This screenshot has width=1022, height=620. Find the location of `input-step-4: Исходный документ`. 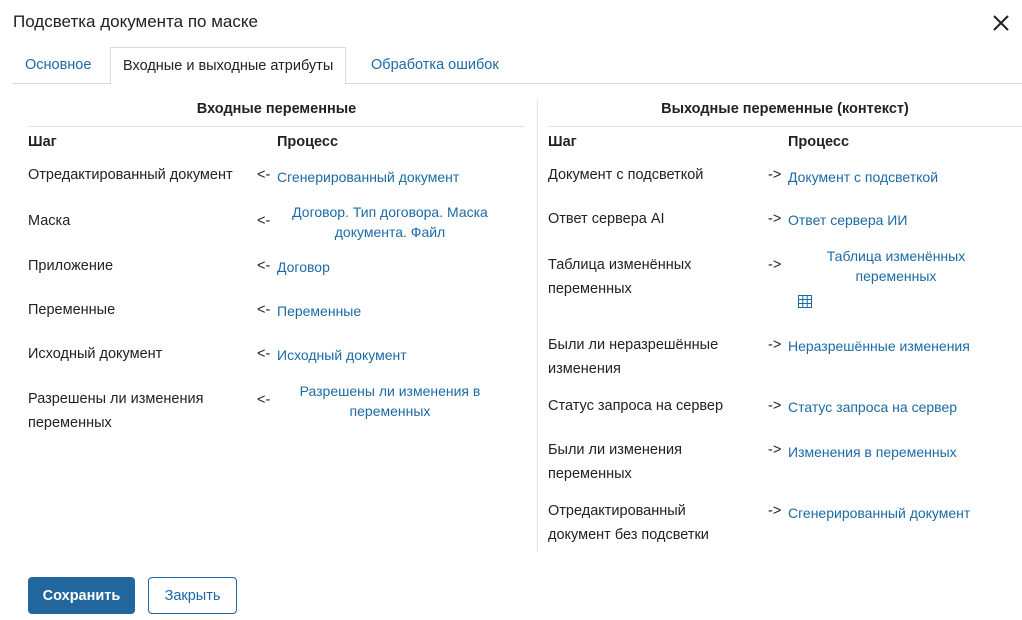

input-step-4: Исходный документ is located at coordinates (95, 354).